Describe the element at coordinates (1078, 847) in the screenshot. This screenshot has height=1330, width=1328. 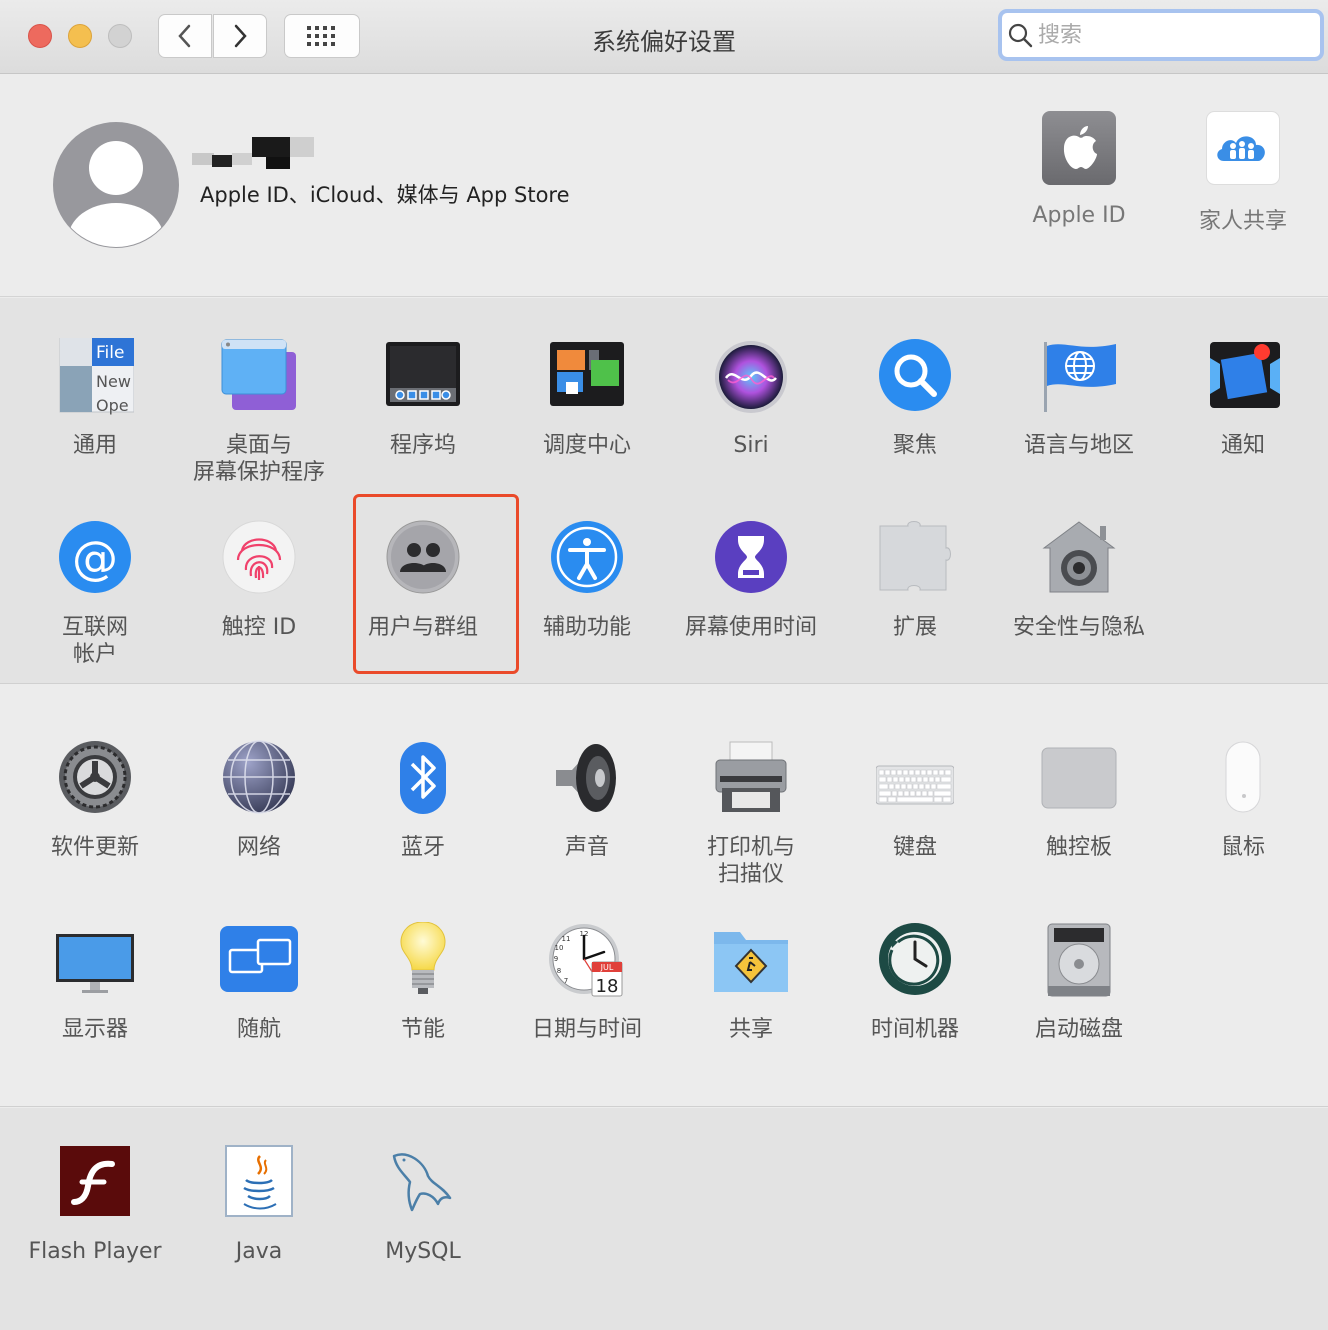
I see `pane-label: 触控板` at that location.